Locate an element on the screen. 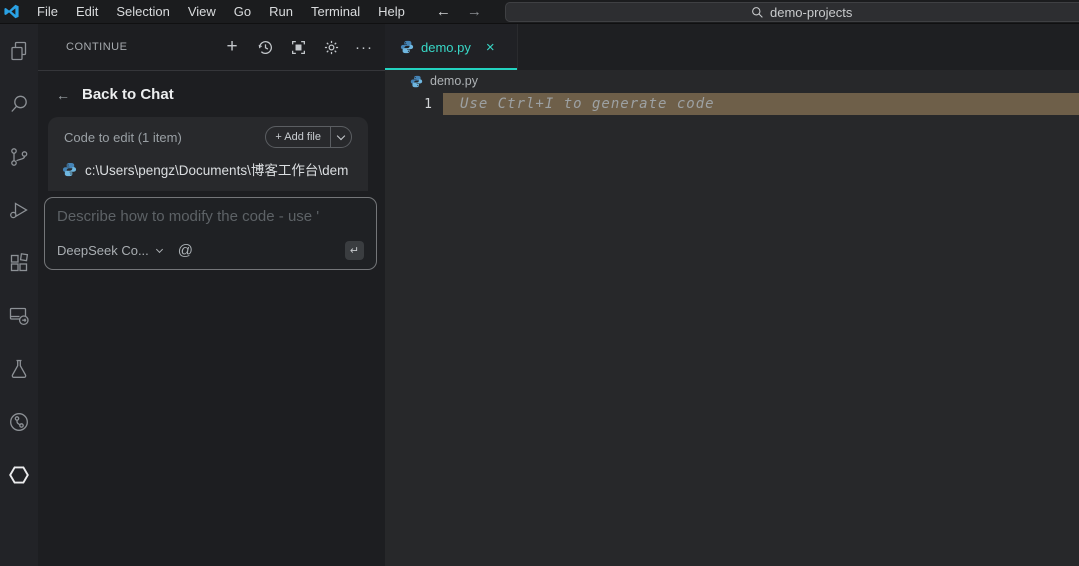 The image size is (1079, 566). remote-explorer-icon is located at coordinates (19, 316).